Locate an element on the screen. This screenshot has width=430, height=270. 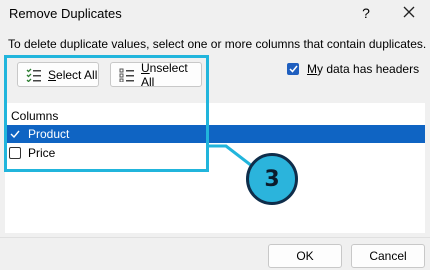
annotation-connector is located at coordinates (231, 156).